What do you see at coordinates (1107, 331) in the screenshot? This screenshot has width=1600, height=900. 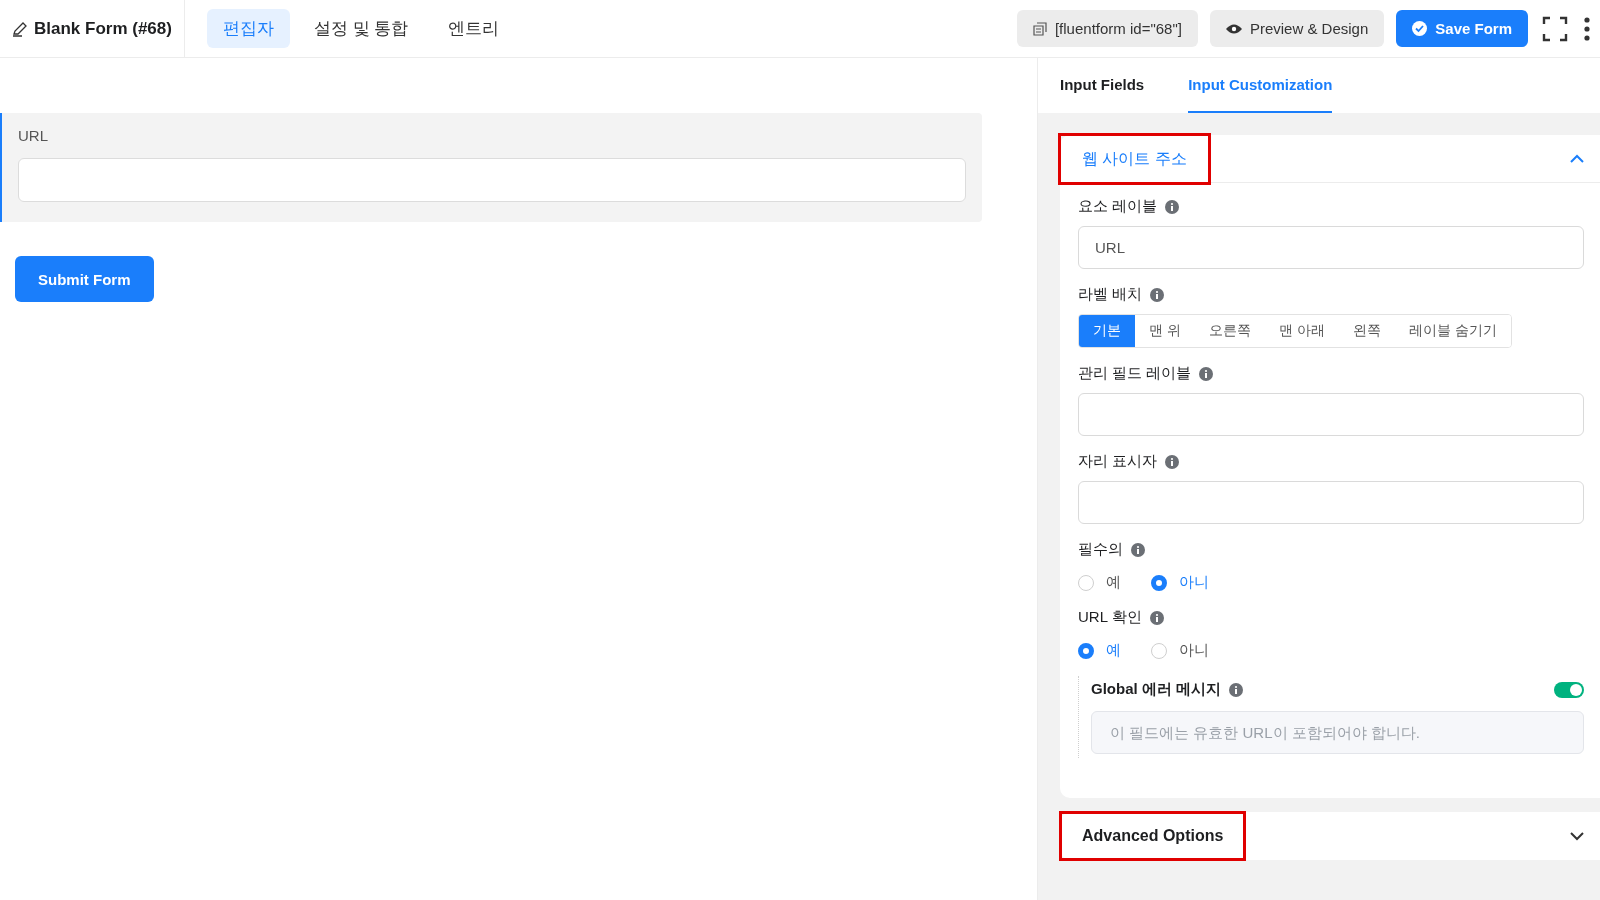 I see `placement-option: 기본` at bounding box center [1107, 331].